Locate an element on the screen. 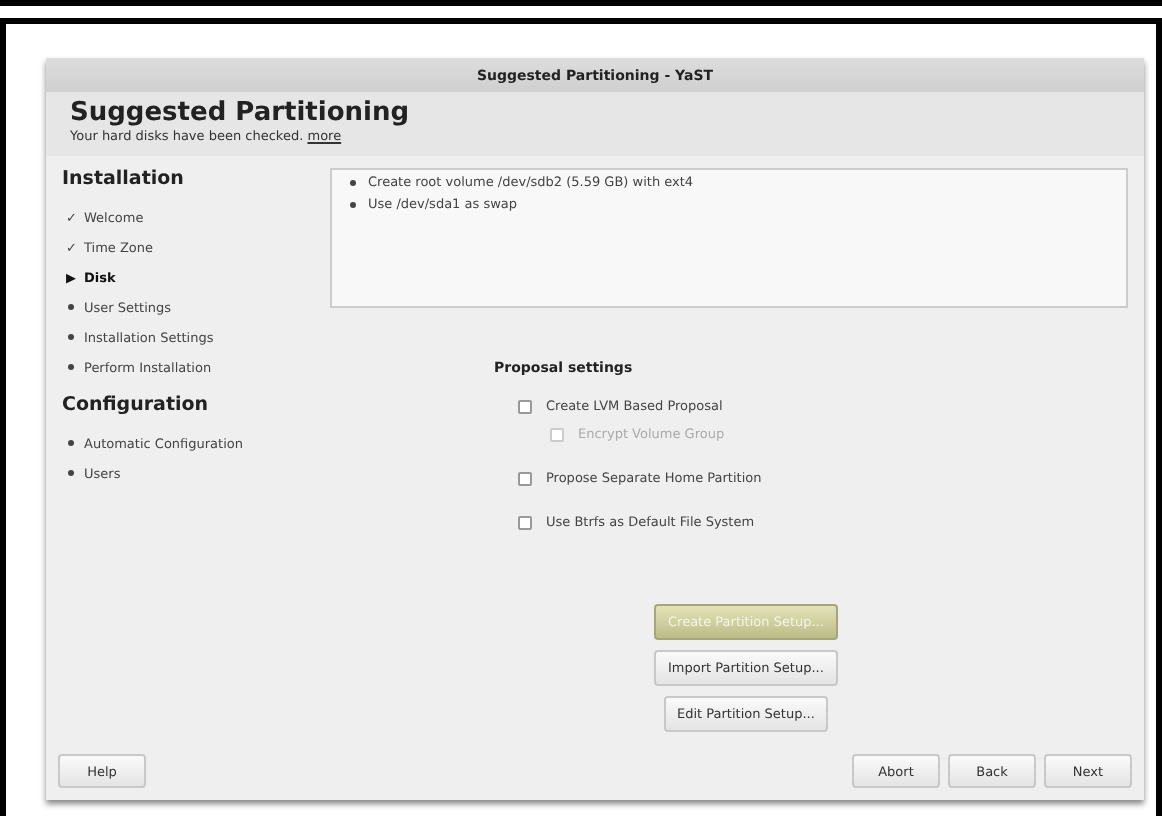 The height and width of the screenshot is (816, 1162). section-heading: Installation is located at coordinates (124, 179).